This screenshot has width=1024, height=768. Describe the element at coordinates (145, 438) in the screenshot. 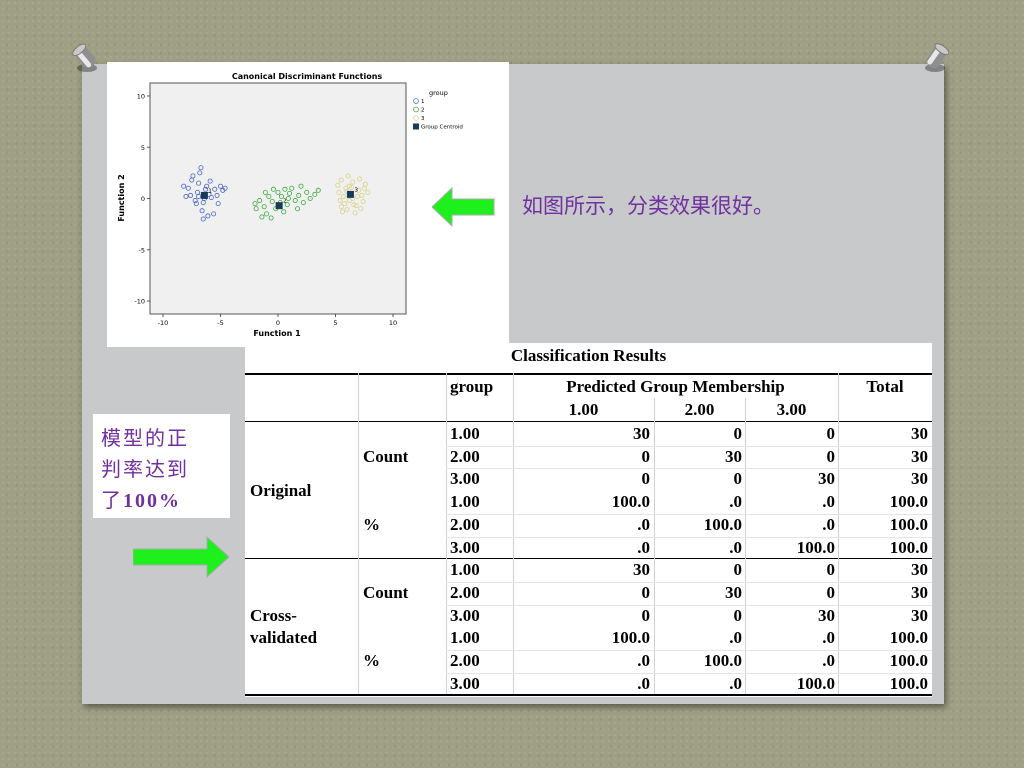

I see `caption-accuracy-line1: 模型的正` at that location.